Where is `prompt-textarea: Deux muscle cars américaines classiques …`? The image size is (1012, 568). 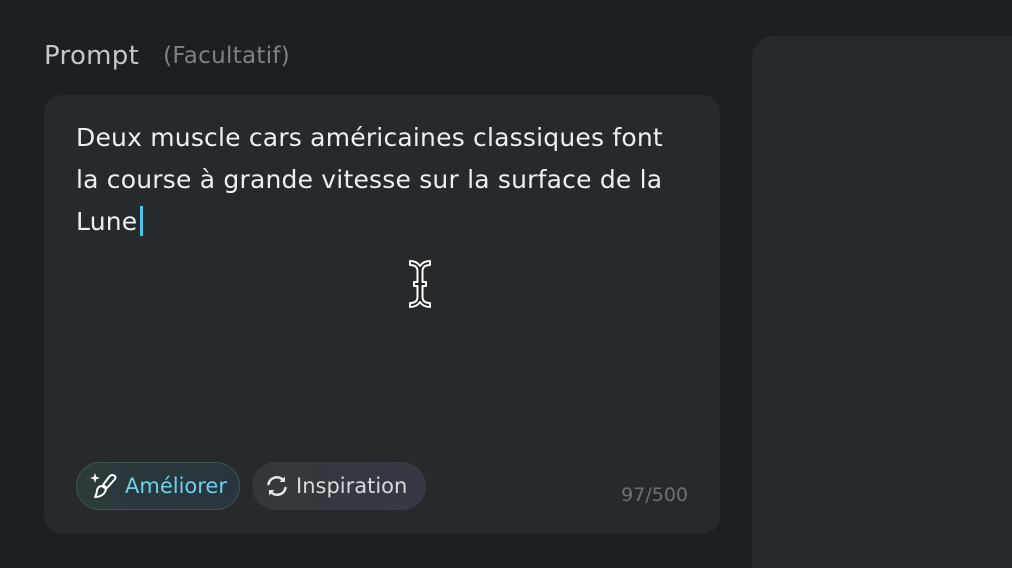 prompt-textarea: Deux muscle cars américaines classiques … is located at coordinates (381, 180).